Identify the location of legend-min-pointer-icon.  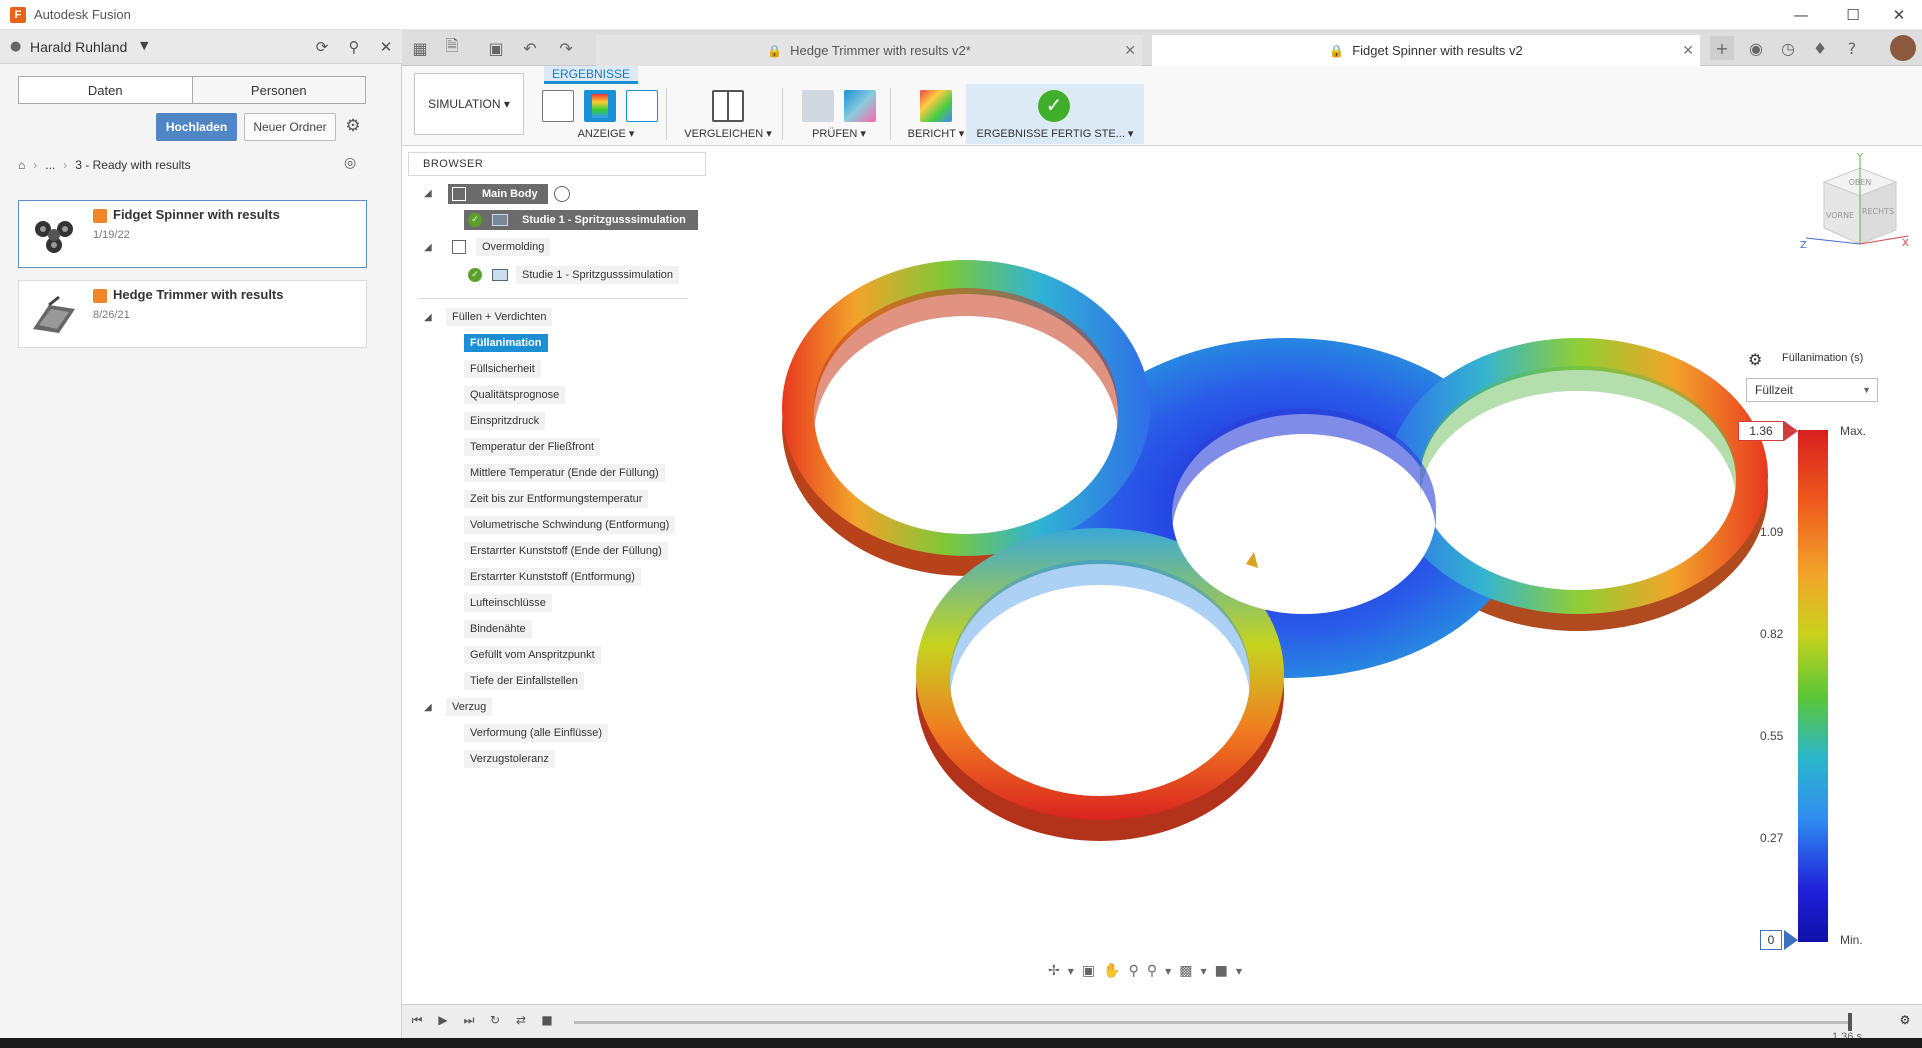
(1791, 940).